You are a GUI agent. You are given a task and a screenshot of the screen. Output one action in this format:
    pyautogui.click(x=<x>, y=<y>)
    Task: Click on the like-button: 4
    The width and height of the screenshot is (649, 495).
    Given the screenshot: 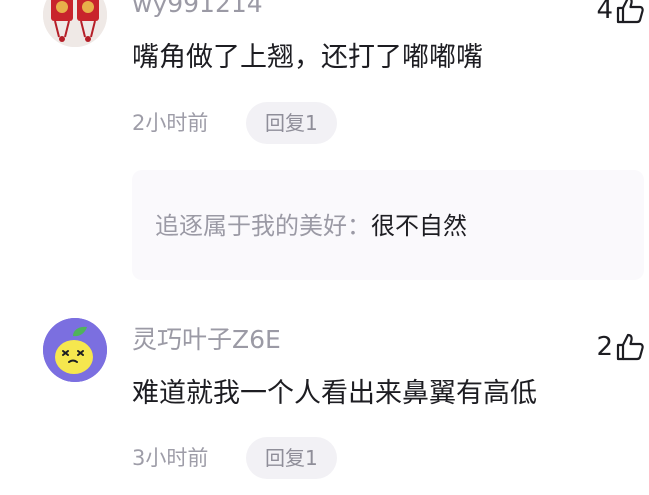 What is the action you would take?
    pyautogui.click(x=620, y=13)
    